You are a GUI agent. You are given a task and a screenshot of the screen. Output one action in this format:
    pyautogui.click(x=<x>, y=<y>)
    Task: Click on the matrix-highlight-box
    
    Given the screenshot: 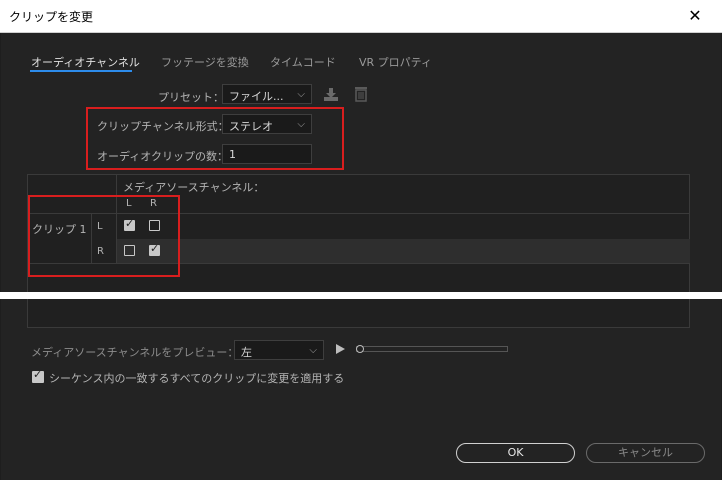 What is the action you would take?
    pyautogui.click(x=104, y=236)
    